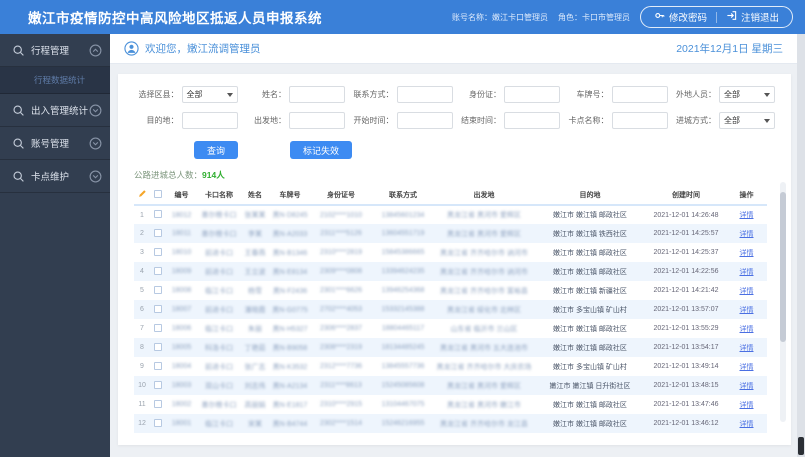 The height and width of the screenshot is (457, 805). What do you see at coordinates (424, 94) in the screenshot?
I see `contact-input` at bounding box center [424, 94].